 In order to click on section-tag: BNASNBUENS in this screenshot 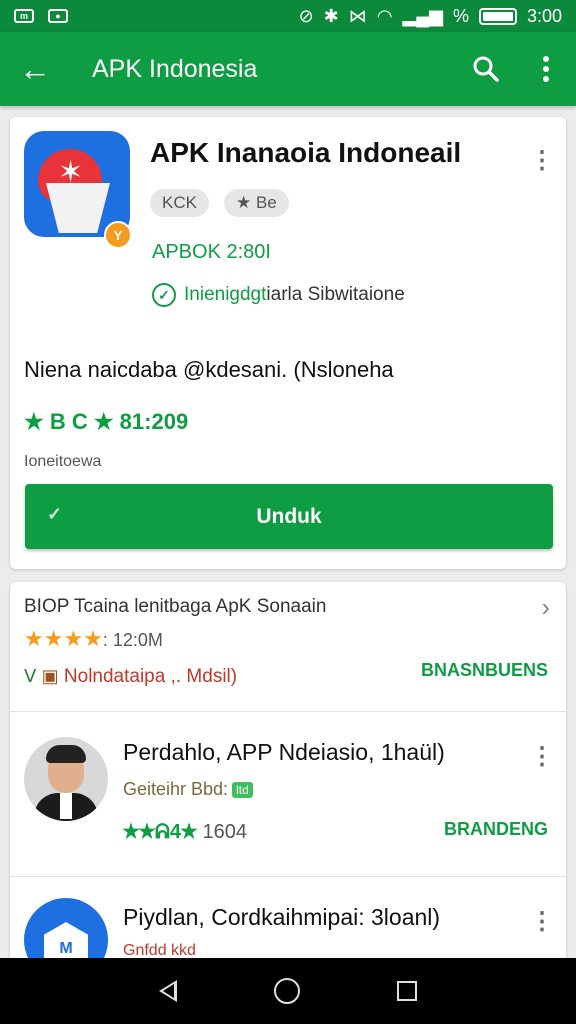, I will do `click(484, 670)`.